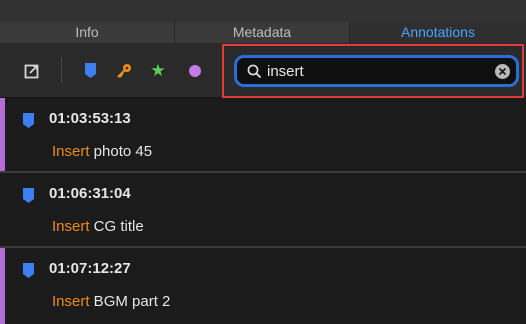 This screenshot has width=526, height=324. I want to click on tab-metadata: Metadata, so click(262, 32).